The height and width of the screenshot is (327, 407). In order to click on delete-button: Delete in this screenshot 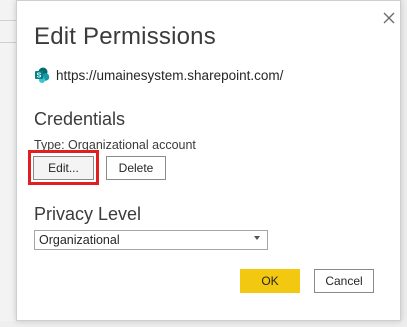, I will do `click(136, 168)`.